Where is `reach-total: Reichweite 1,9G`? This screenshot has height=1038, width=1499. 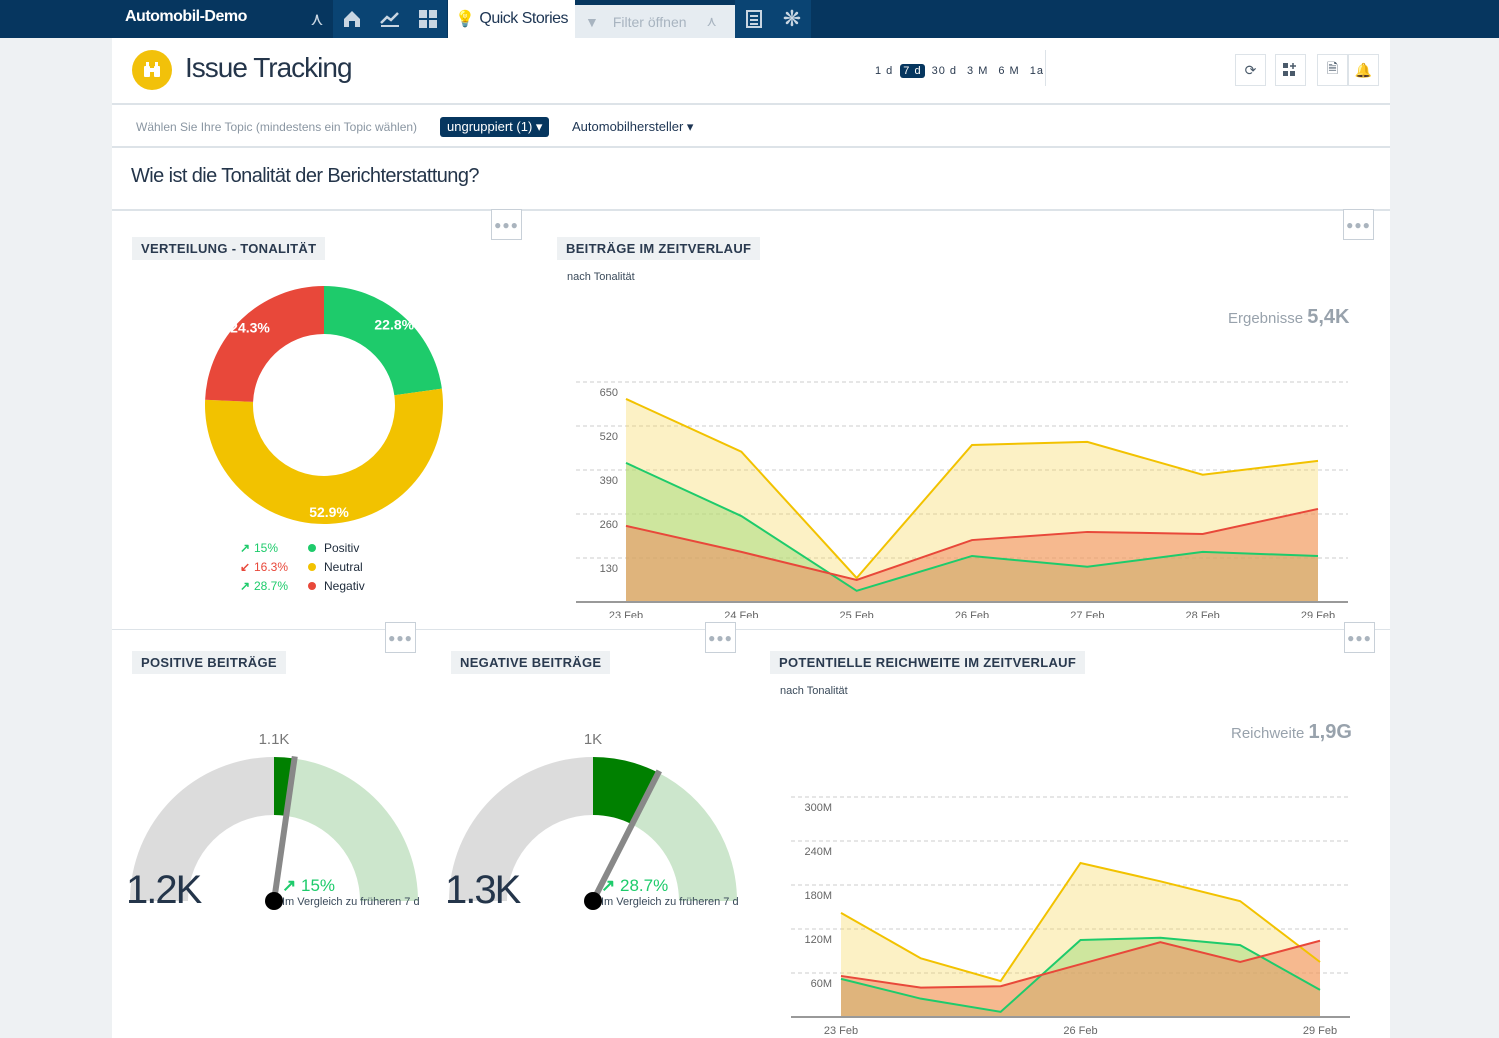 reach-total: Reichweite 1,9G is located at coordinates (1291, 732).